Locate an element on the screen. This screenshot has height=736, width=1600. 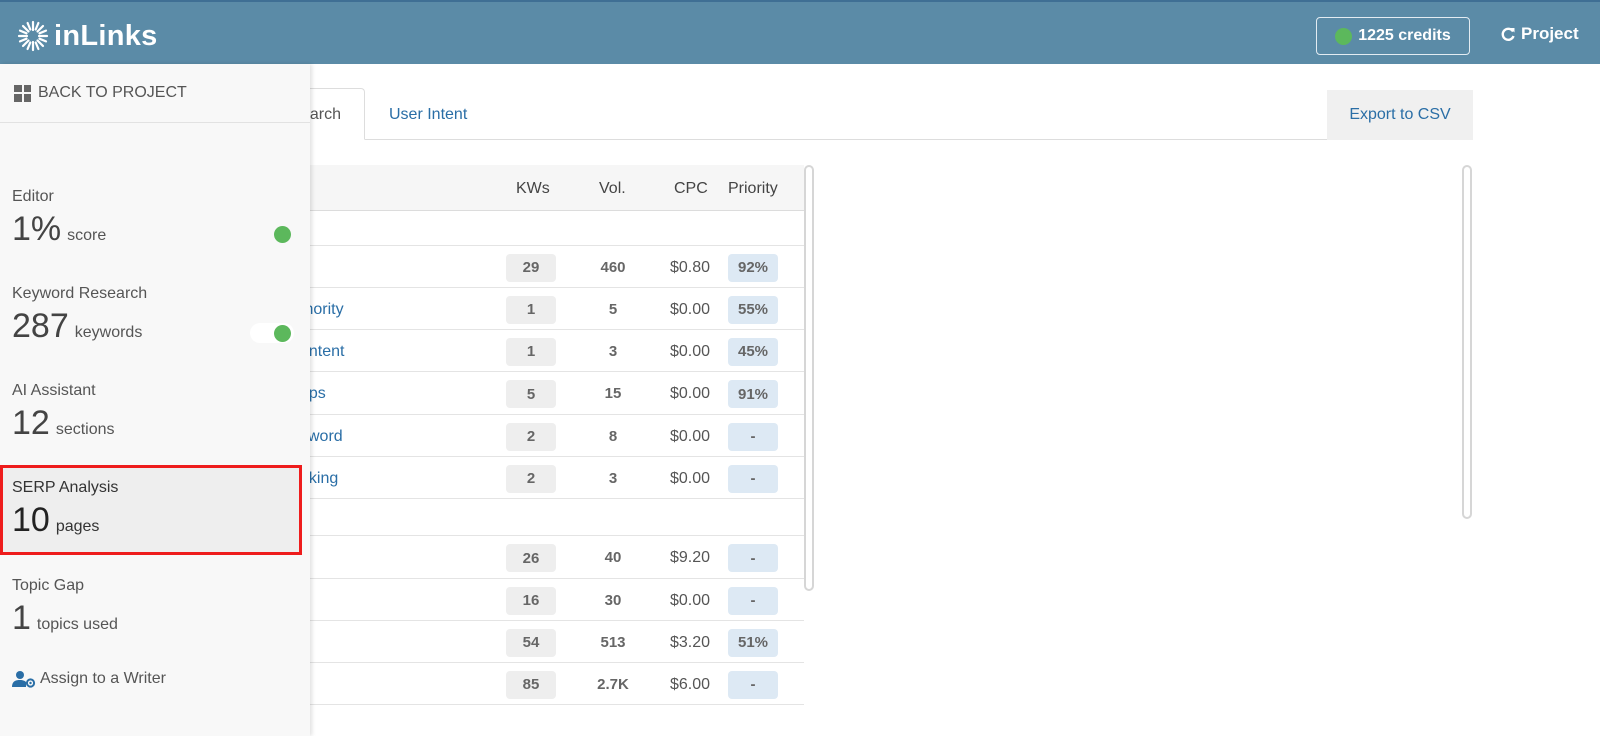
sidebar-item-ai-assistant: AI Assistant 12 sections is located at coordinates (152, 428).